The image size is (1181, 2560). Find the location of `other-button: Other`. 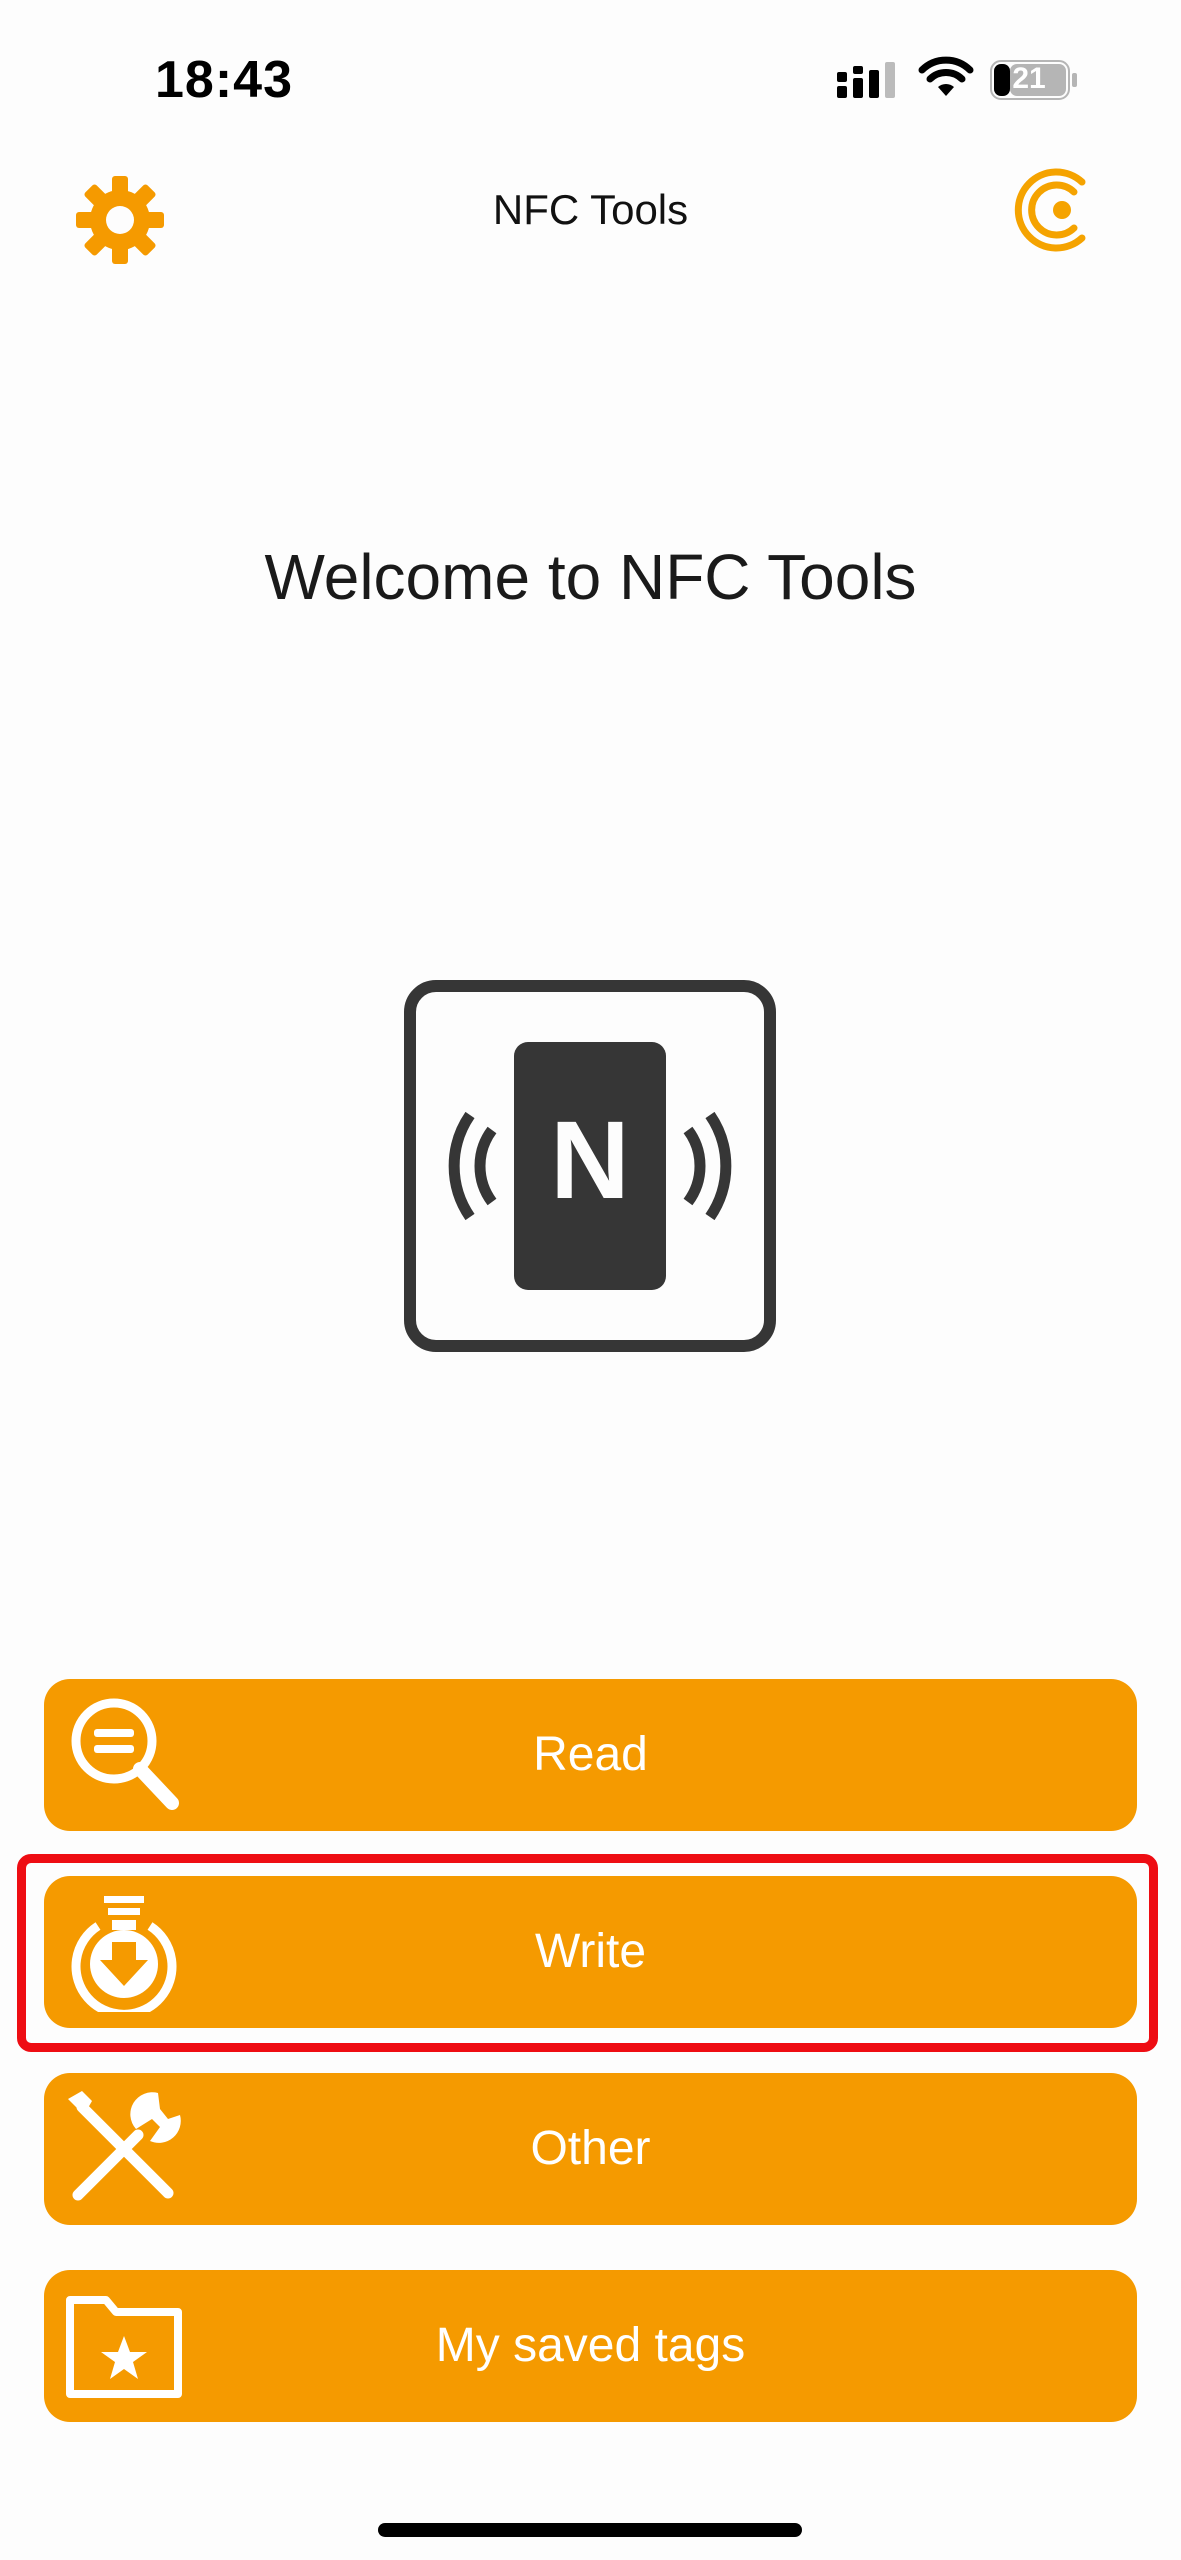

other-button: Other is located at coordinates (590, 2149).